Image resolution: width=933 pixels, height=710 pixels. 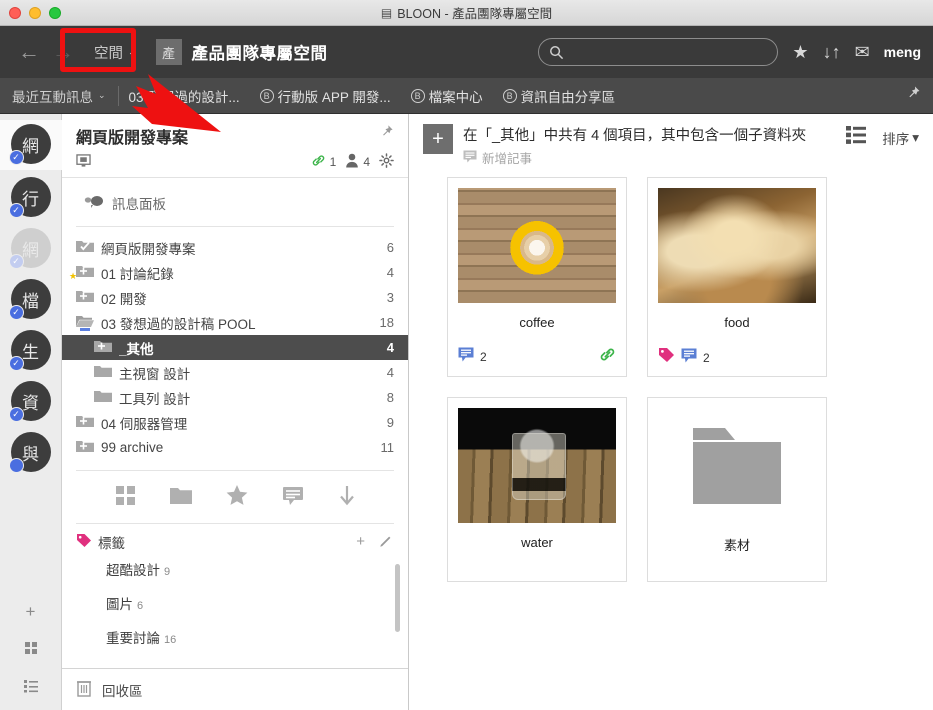 What do you see at coordinates (125, 498) in the screenshot?
I see `grid-view-icon` at bounding box center [125, 498].